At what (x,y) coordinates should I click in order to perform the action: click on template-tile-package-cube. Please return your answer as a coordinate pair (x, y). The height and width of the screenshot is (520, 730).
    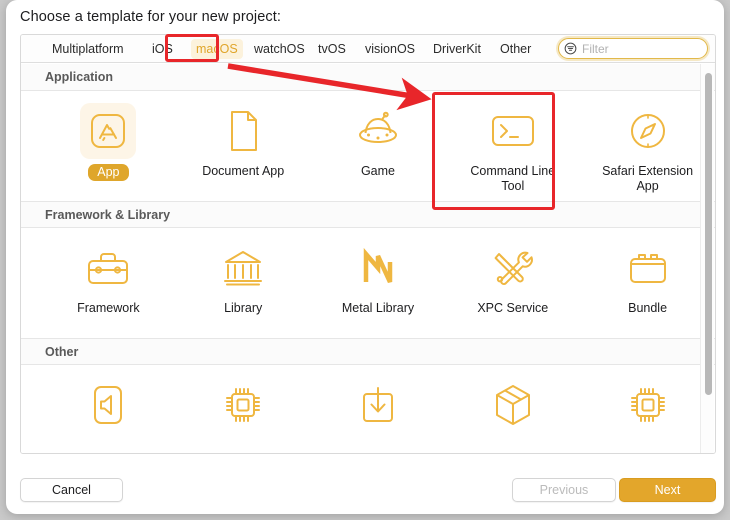
    Looking at the image, I should click on (512, 407).